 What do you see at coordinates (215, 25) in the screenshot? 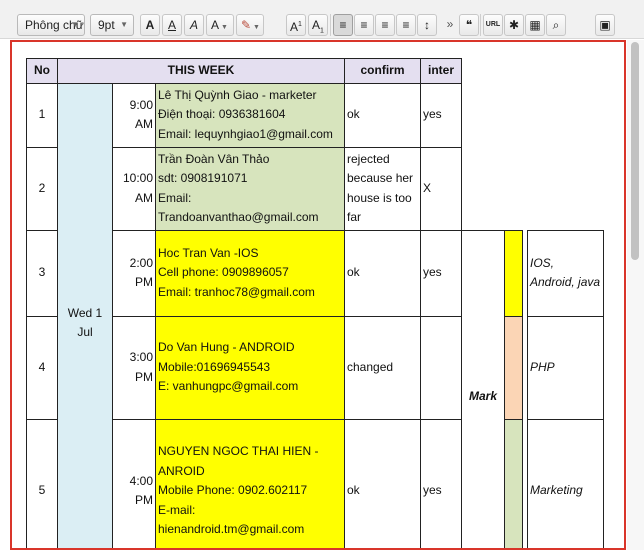
I see `text-color-label: A` at bounding box center [215, 25].